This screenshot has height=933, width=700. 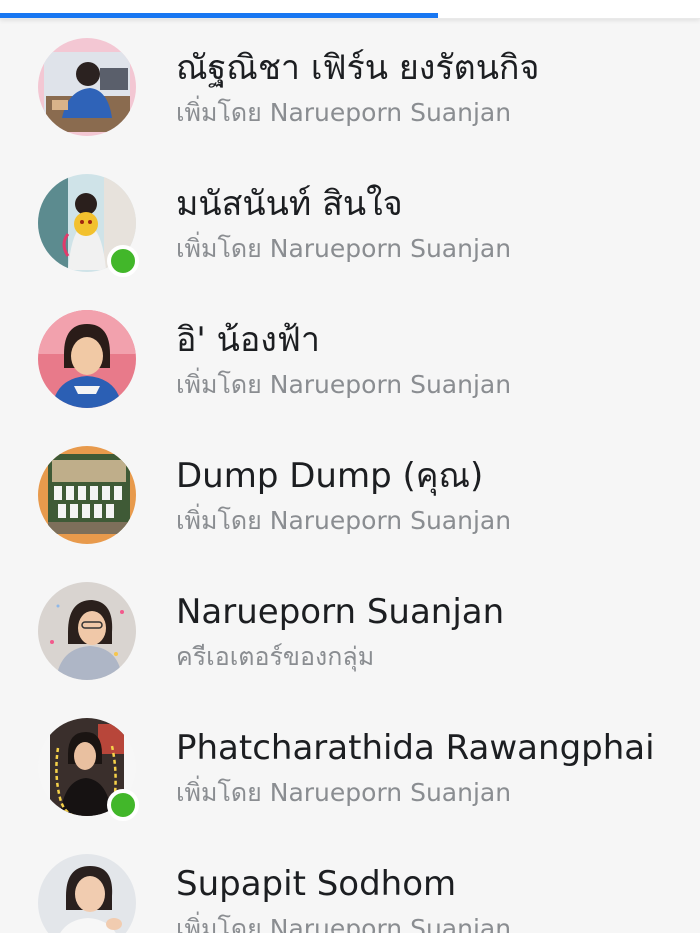 I want to click on member-name: ณัฐณิชา เฟิร์น ยงรัตนกิจ, so click(x=358, y=68).